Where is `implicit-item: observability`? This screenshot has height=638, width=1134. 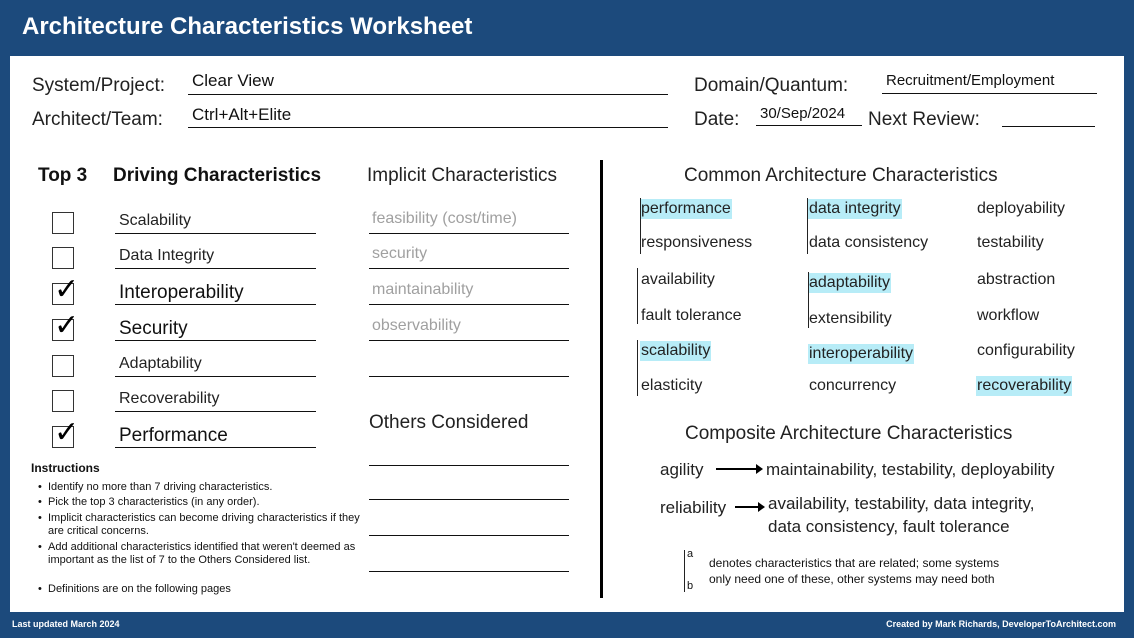 implicit-item: observability is located at coordinates (416, 326).